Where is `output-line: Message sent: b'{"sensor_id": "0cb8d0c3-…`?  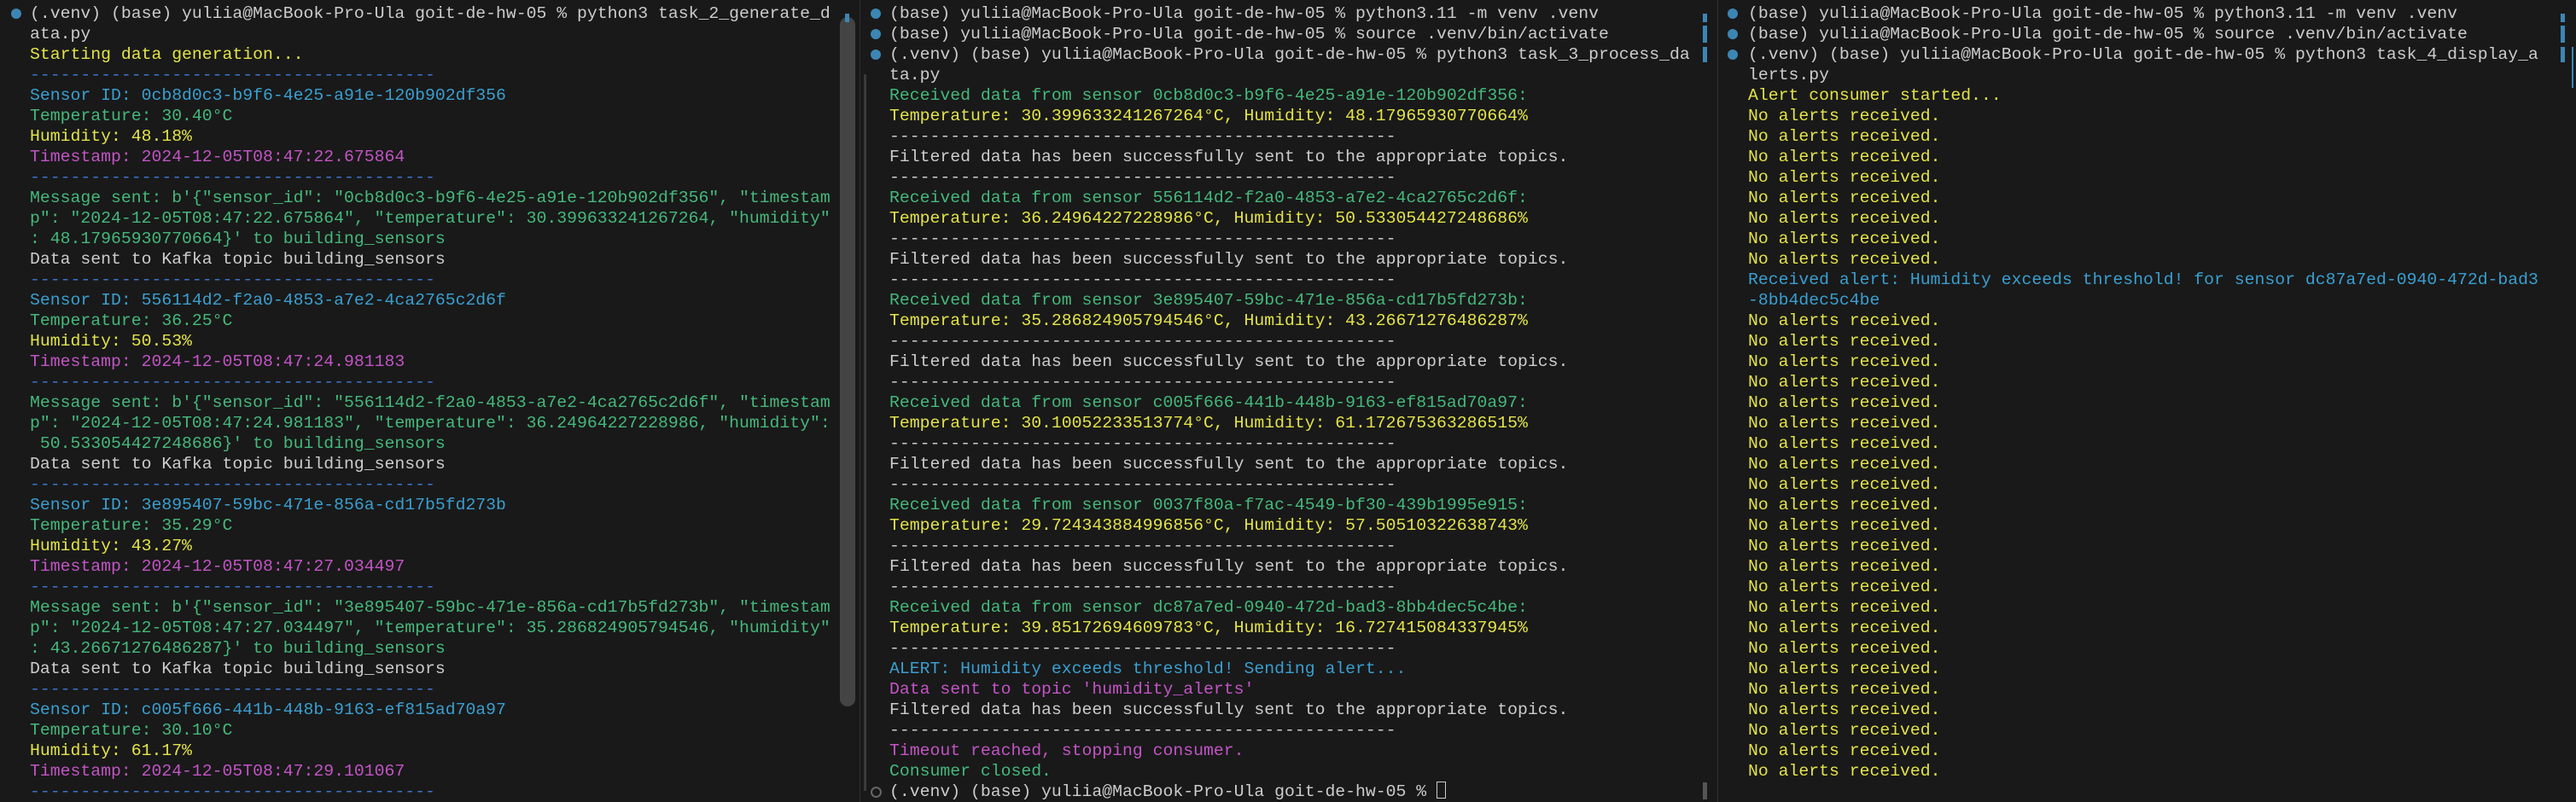 output-line: Message sent: b'{"sensor_id": "0cb8d0c3-… is located at coordinates (430, 198).